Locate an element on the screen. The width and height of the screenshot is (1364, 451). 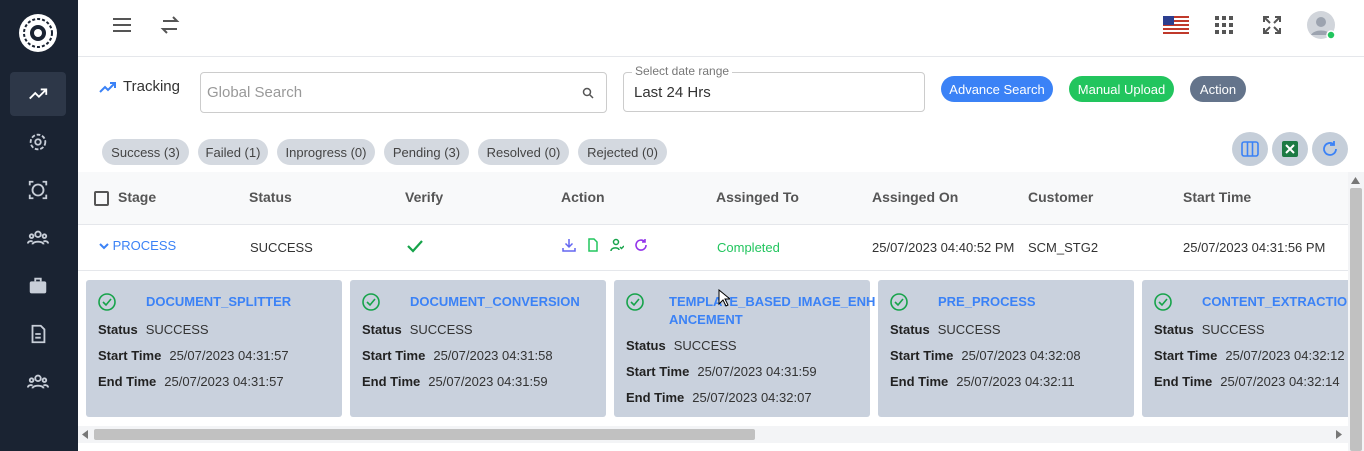
columns-button is located at coordinates (1250, 149).